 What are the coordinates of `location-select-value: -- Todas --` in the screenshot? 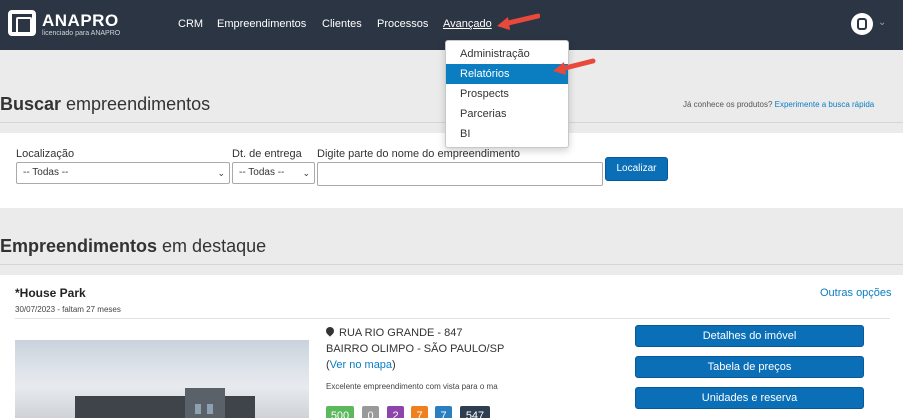 It's located at (46, 172).